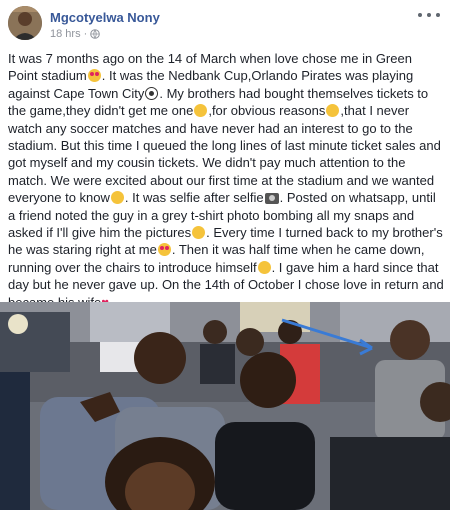 The height and width of the screenshot is (510, 450). What do you see at coordinates (267, 111) in the screenshot?
I see `post-text-segment: ,for obvious reasons` at bounding box center [267, 111].